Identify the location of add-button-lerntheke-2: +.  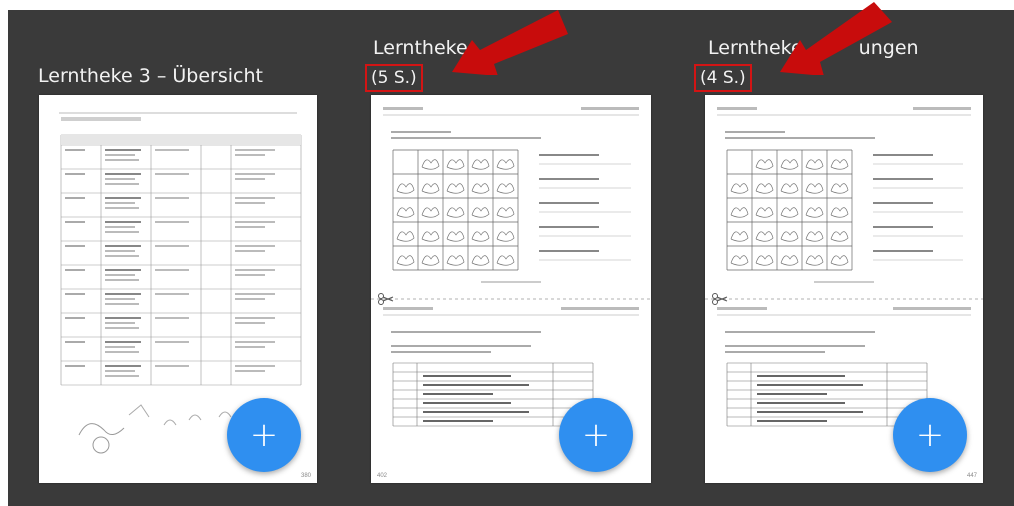
(596, 435).